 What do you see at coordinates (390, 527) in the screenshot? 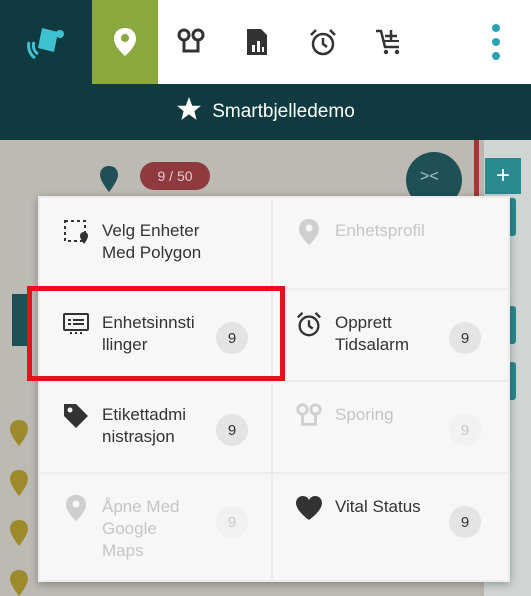
I see `menu-item-vital-status: Vital Status 9` at bounding box center [390, 527].